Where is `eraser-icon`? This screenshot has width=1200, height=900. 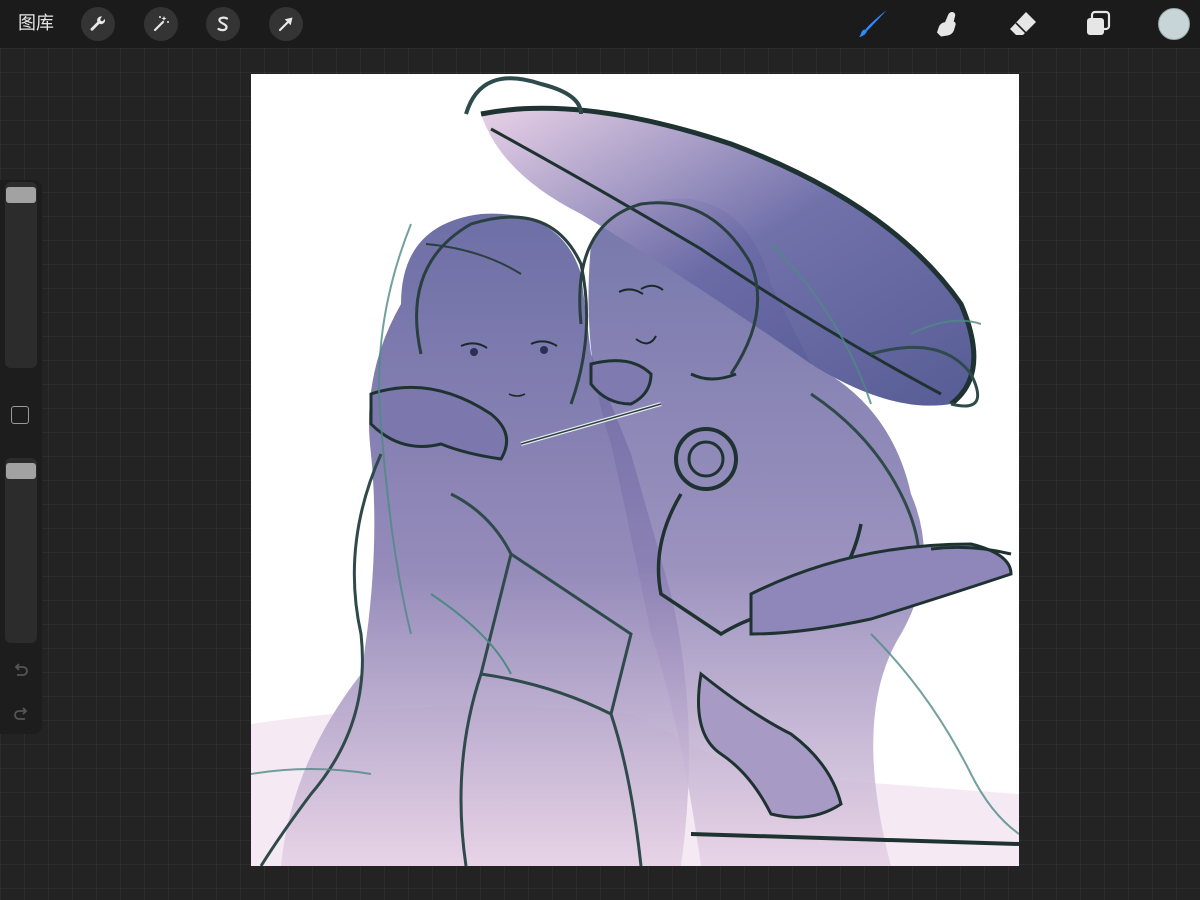
eraser-icon is located at coordinates (1023, 23).